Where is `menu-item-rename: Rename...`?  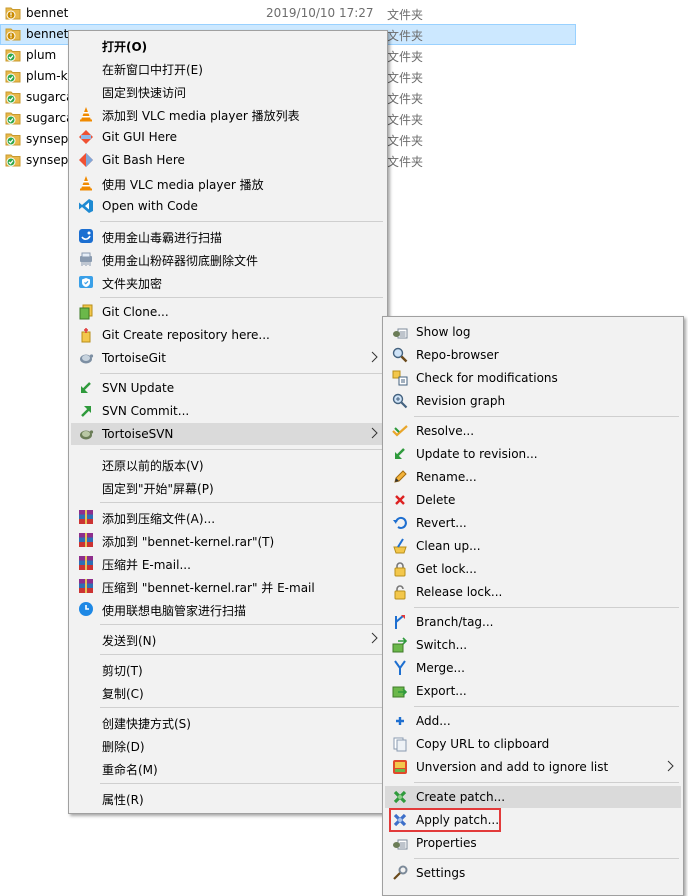
menu-item-rename: Rename... is located at coordinates (533, 477).